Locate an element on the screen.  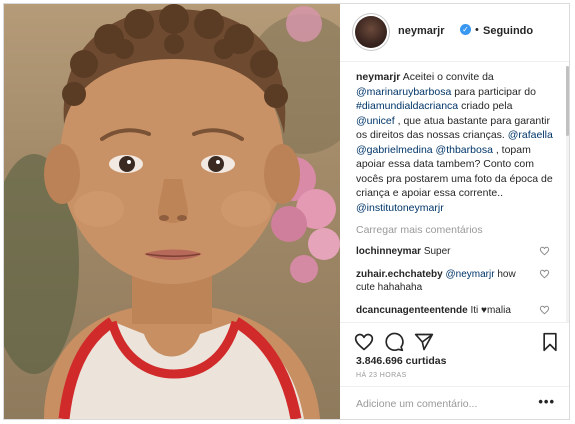
comment-username: dcancunagenteentende is located at coordinates (412, 310).